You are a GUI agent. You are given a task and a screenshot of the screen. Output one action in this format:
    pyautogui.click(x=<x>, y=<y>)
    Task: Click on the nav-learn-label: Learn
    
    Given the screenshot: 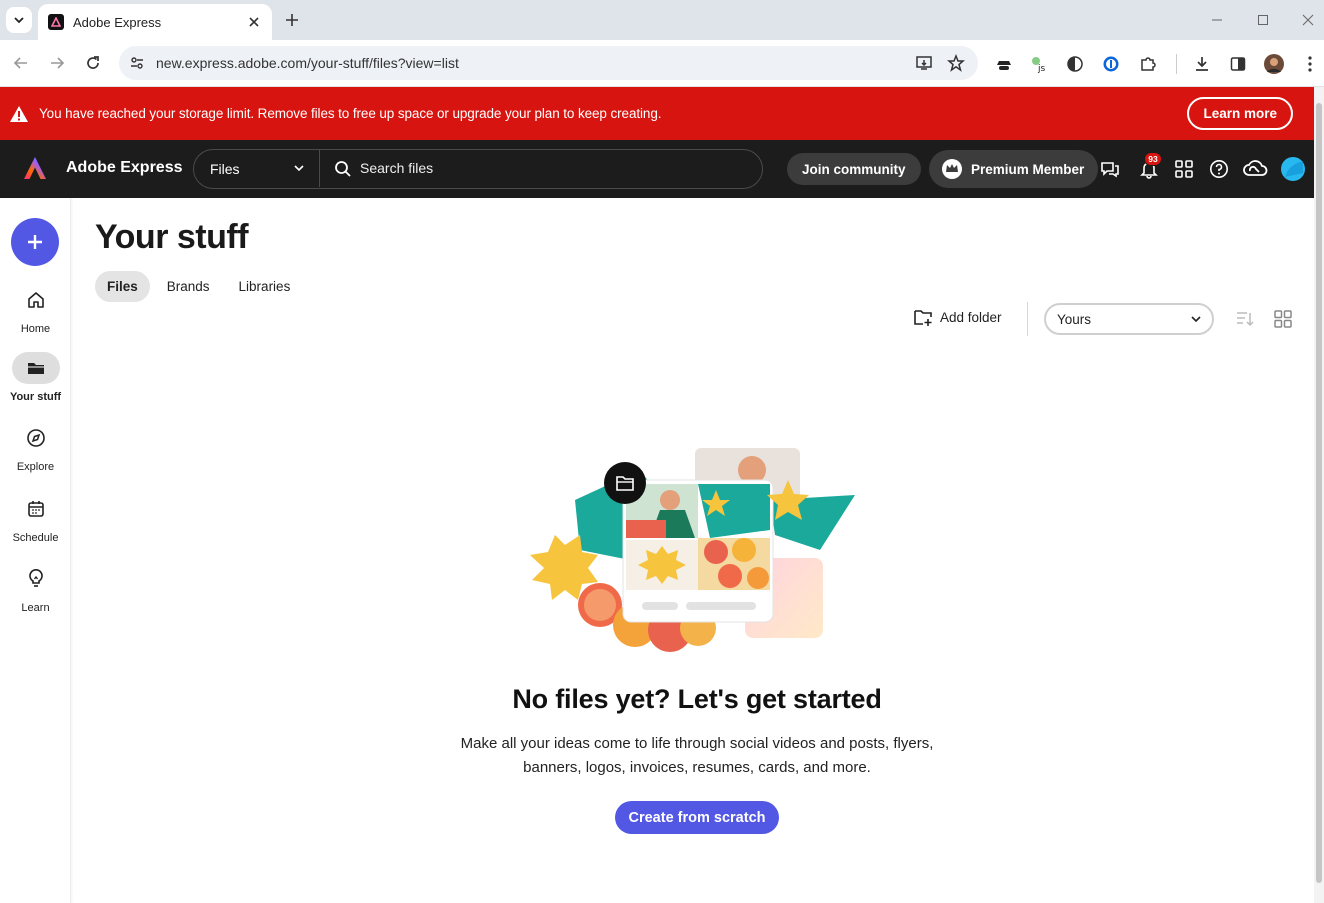 What is the action you would take?
    pyautogui.click(x=35, y=608)
    